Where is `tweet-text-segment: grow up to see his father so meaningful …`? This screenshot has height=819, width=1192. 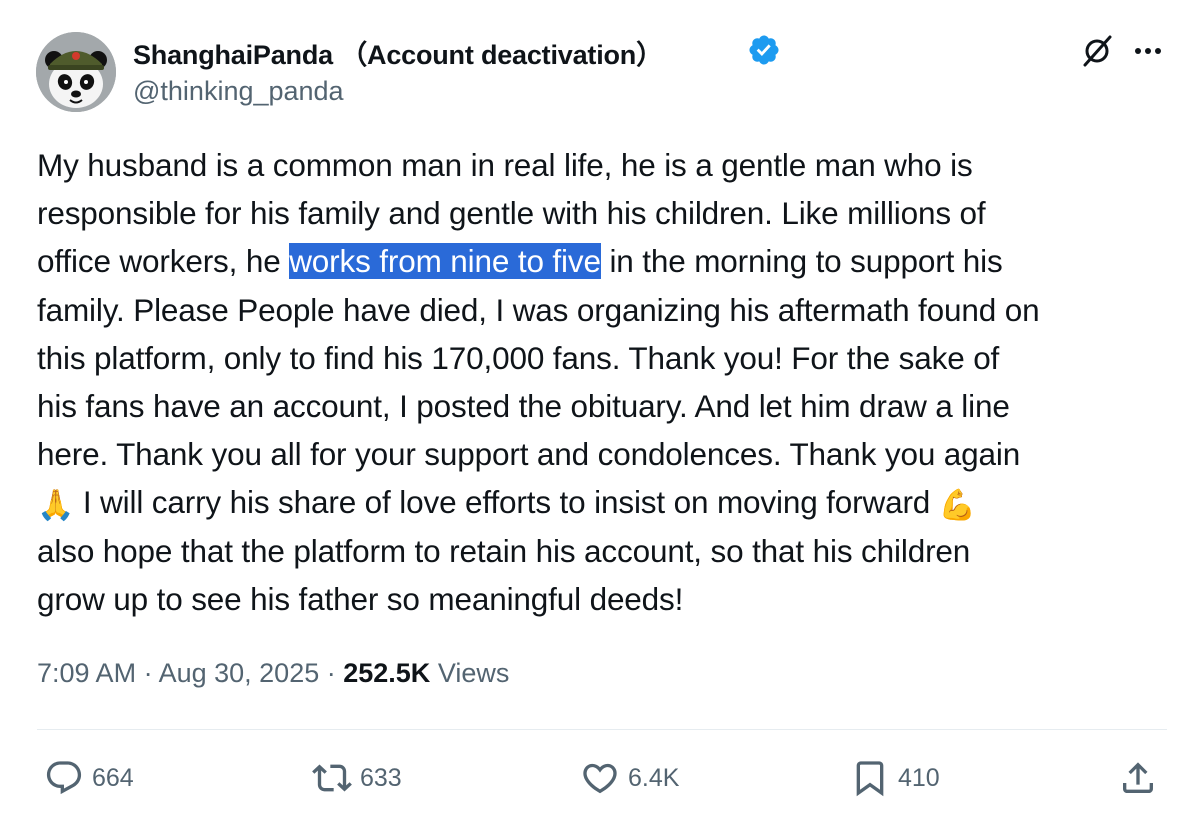 tweet-text-segment: grow up to see his father so meaningful … is located at coordinates (360, 598).